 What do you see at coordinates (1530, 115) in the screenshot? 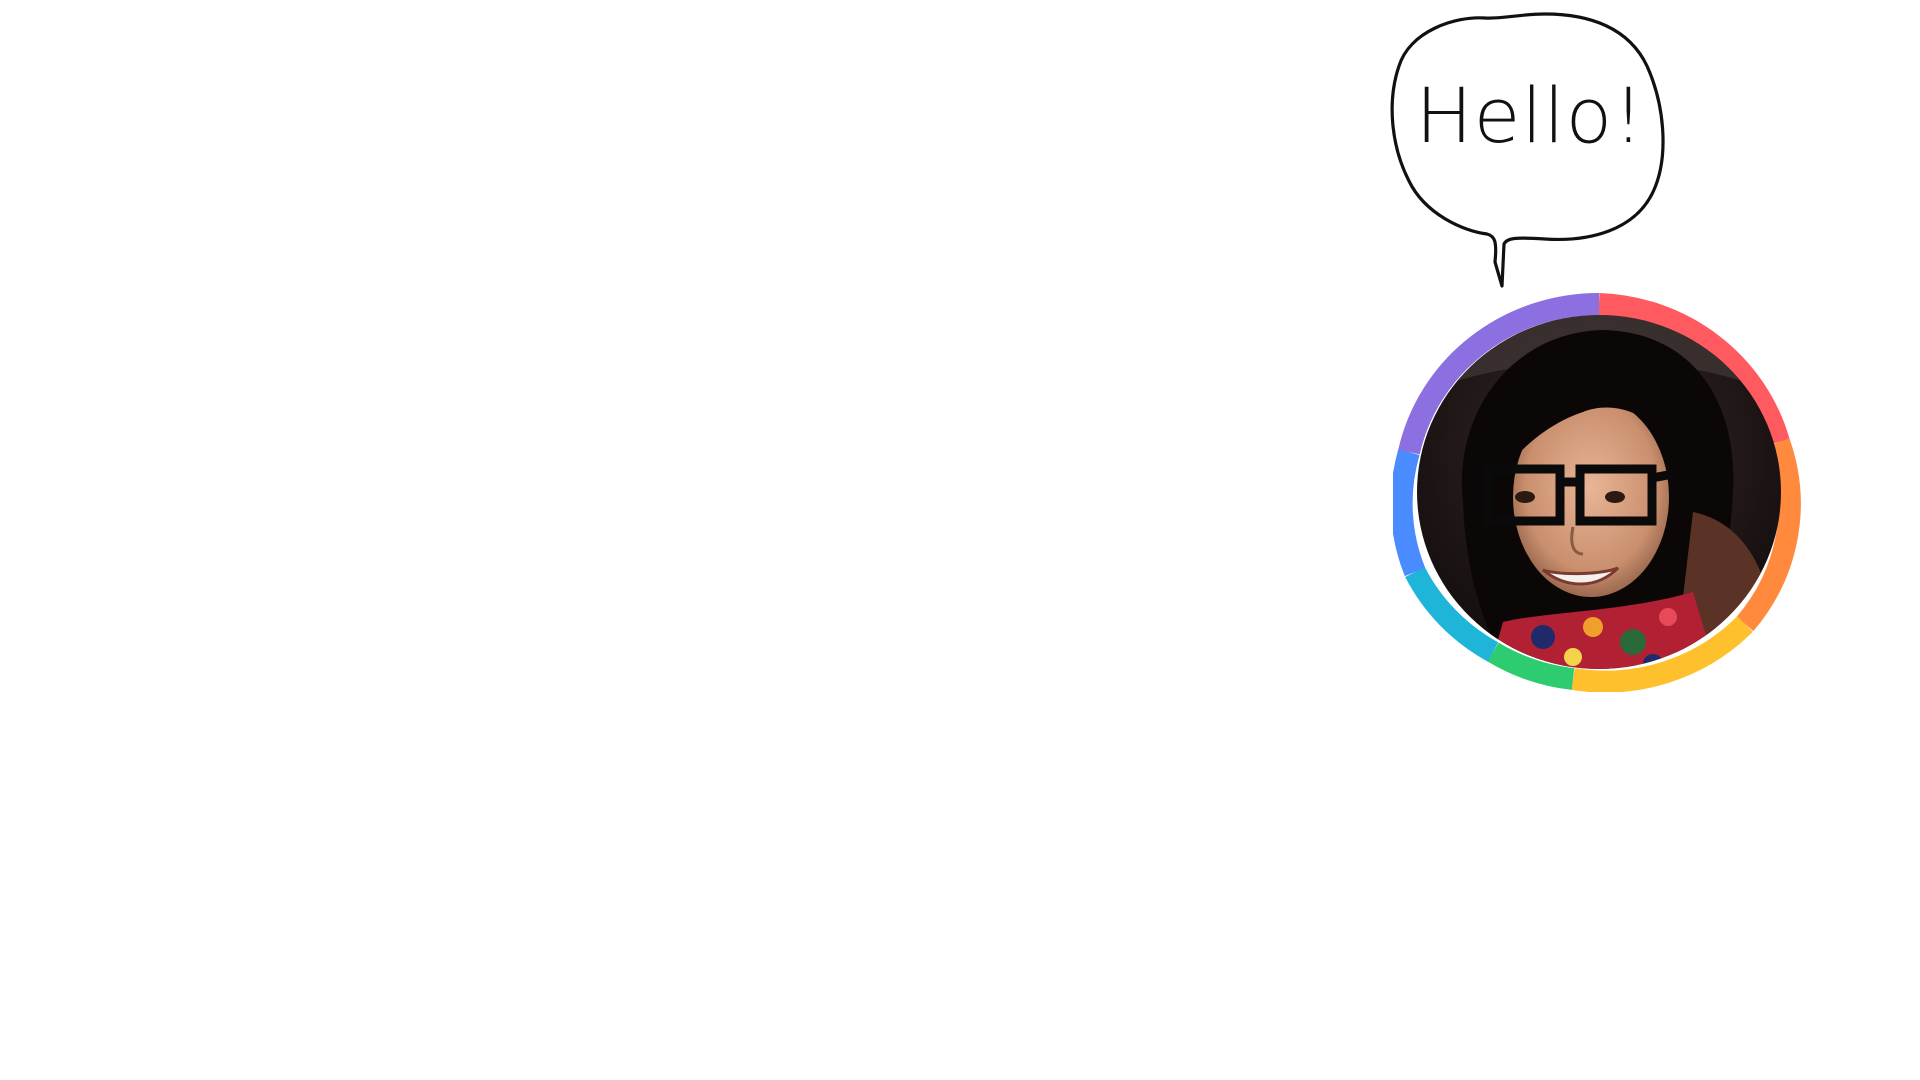
I see `bubble-greeting-text: Hello!` at bounding box center [1530, 115].